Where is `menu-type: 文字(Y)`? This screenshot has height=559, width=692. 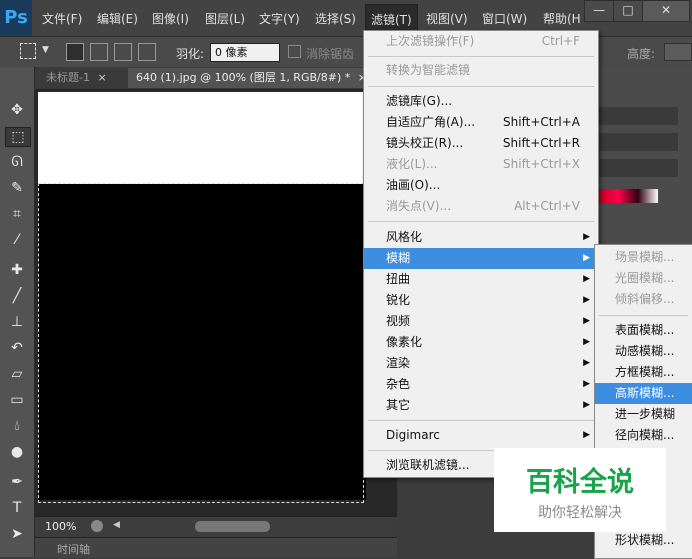 menu-type: 文字(Y) is located at coordinates (279, 18).